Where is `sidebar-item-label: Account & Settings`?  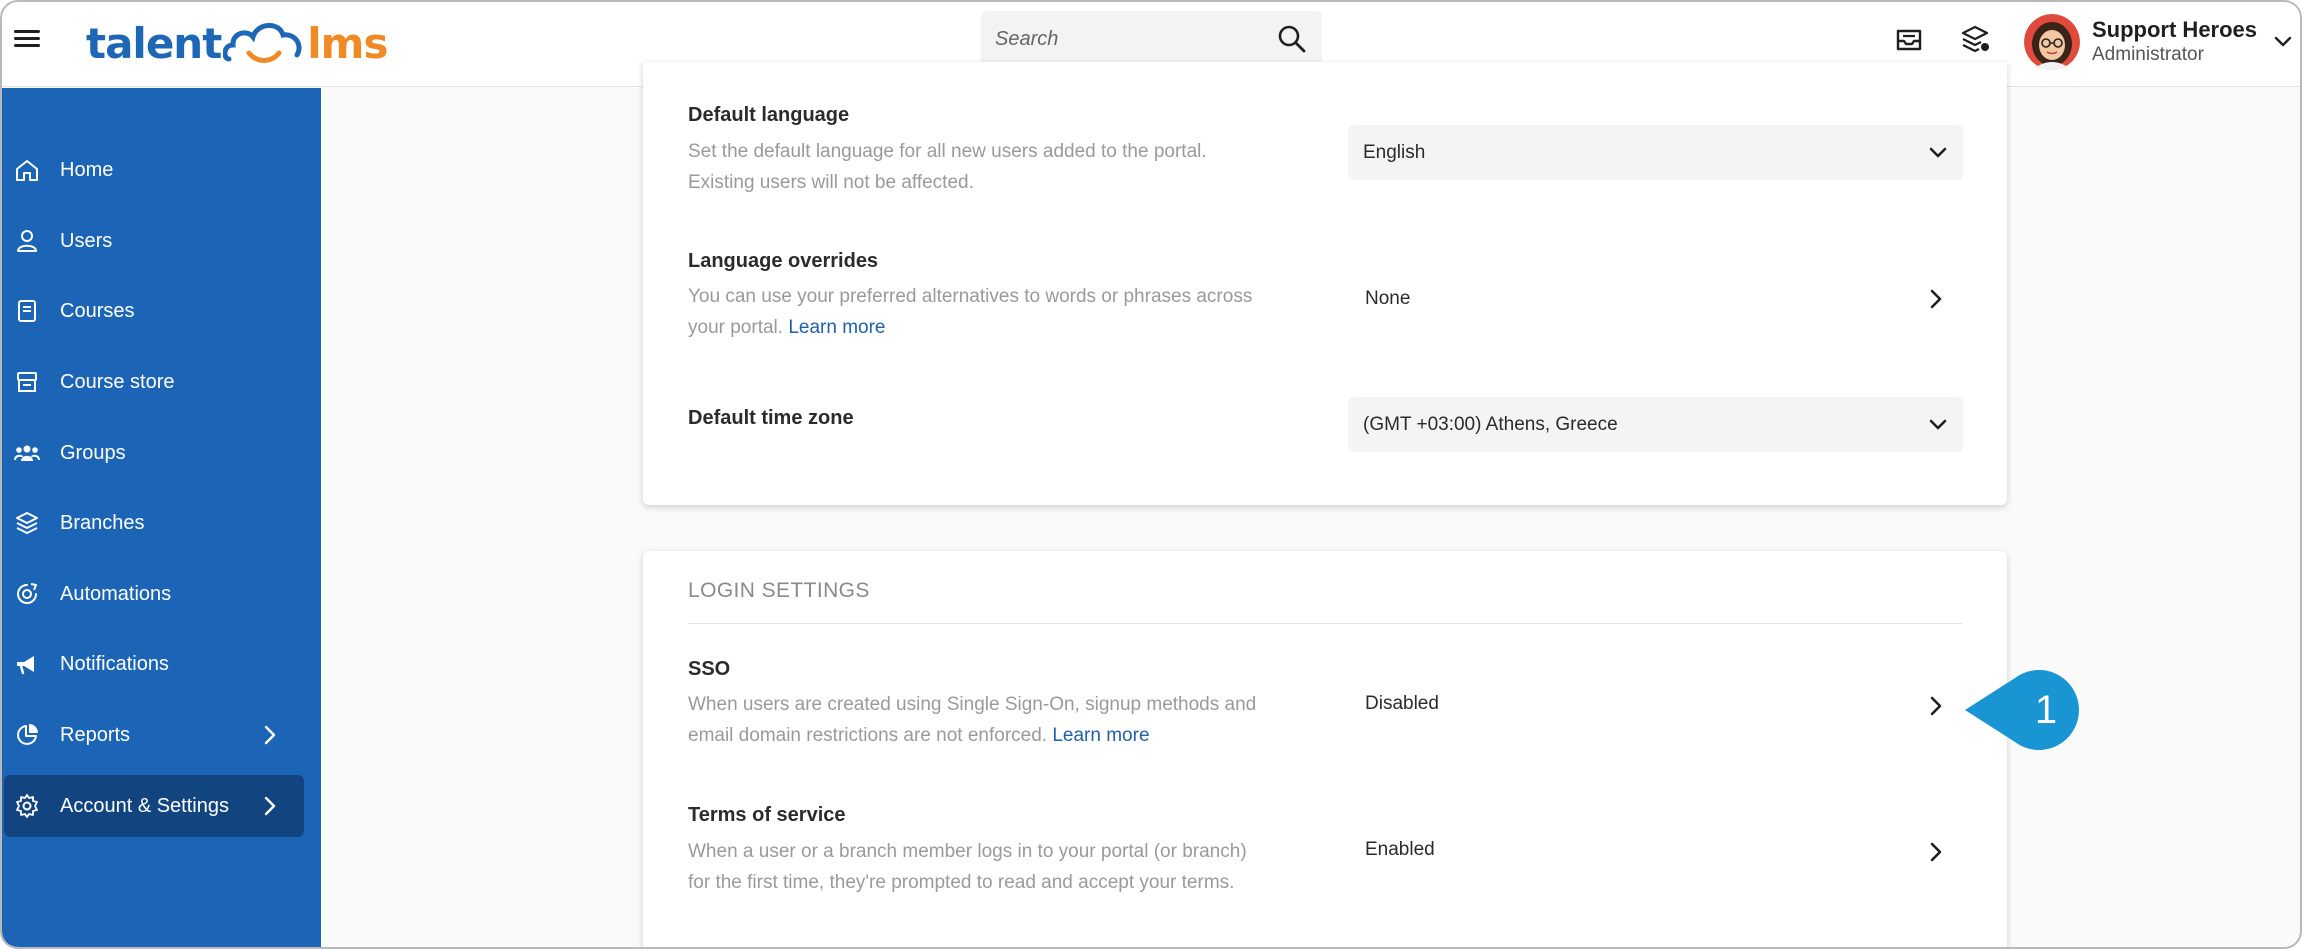
sidebar-item-label: Account & Settings is located at coordinates (144, 805).